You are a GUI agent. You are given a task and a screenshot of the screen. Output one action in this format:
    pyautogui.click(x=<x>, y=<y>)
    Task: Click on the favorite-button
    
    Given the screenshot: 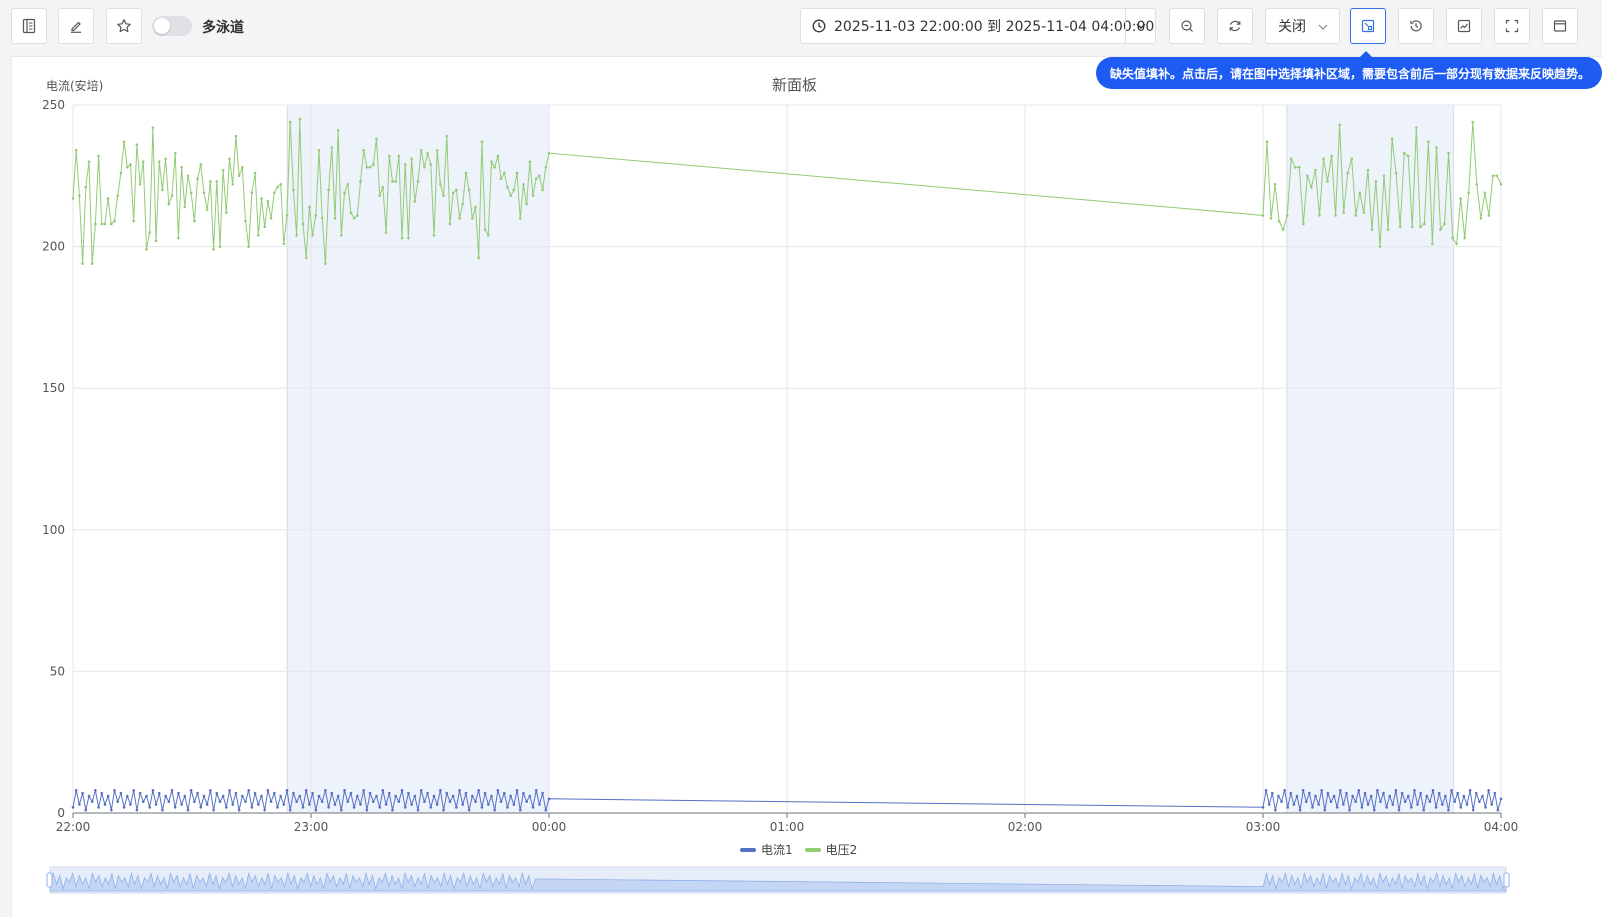 What is the action you would take?
    pyautogui.click(x=124, y=26)
    